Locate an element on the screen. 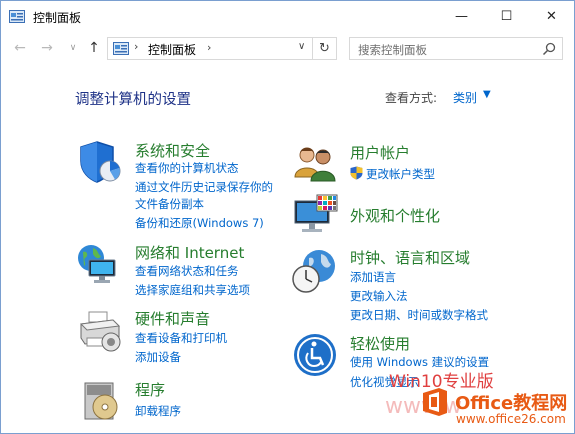  link-homegroup-sharing: 选择家庭组和共享选项 is located at coordinates (192, 290).